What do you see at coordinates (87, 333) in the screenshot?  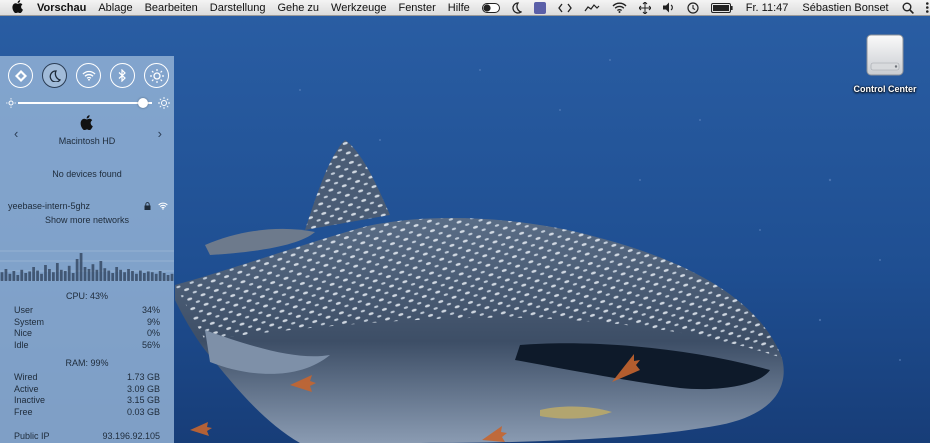 I see `cpu-row-nice: Nice 0%` at bounding box center [87, 333].